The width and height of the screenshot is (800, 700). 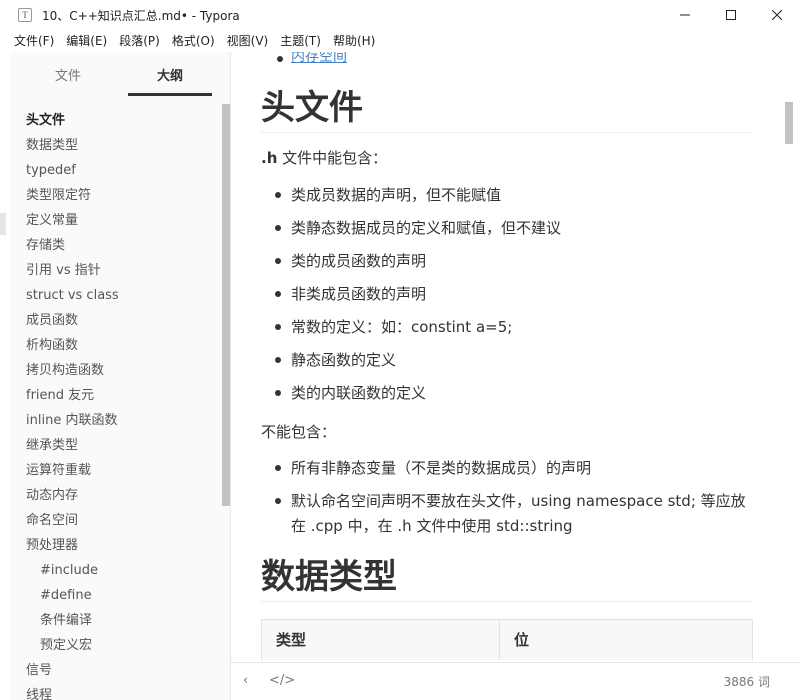 What do you see at coordinates (25, 15) in the screenshot?
I see `typora-app-icon: T` at bounding box center [25, 15].